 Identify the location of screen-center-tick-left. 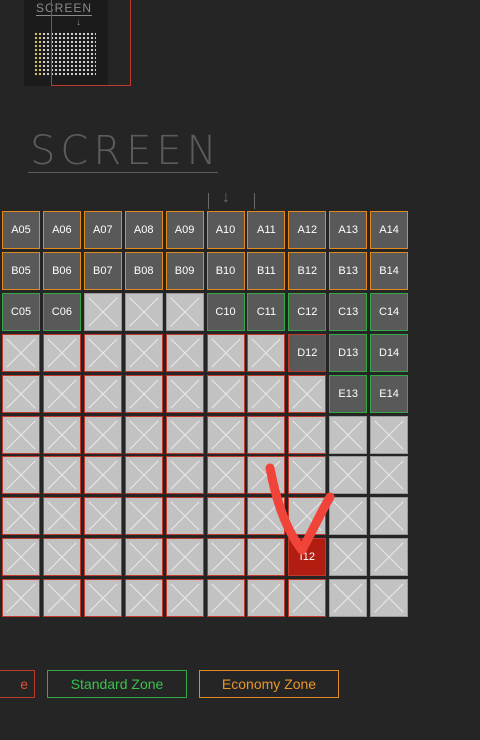
(208, 201).